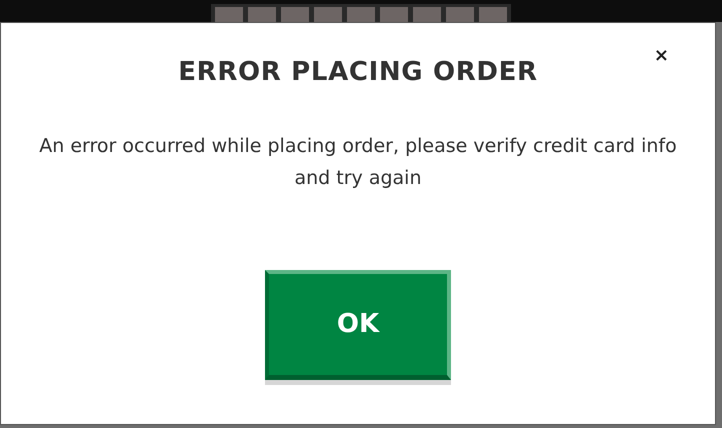 This screenshot has width=722, height=428. What do you see at coordinates (661, 56) in the screenshot?
I see `close-button: ×` at bounding box center [661, 56].